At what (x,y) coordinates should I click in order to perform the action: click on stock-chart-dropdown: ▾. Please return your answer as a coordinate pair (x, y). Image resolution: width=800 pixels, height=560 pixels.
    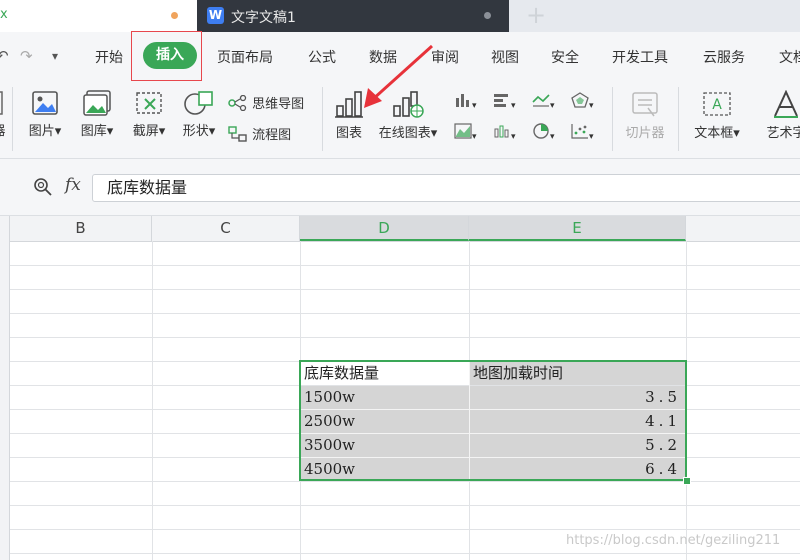
    Looking at the image, I should click on (504, 133).